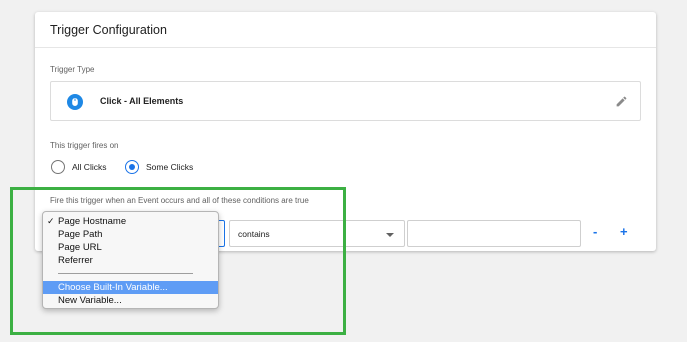 This screenshot has height=342, width=687. What do you see at coordinates (51, 221) in the screenshot?
I see `checkmark-icon: ✓` at bounding box center [51, 221].